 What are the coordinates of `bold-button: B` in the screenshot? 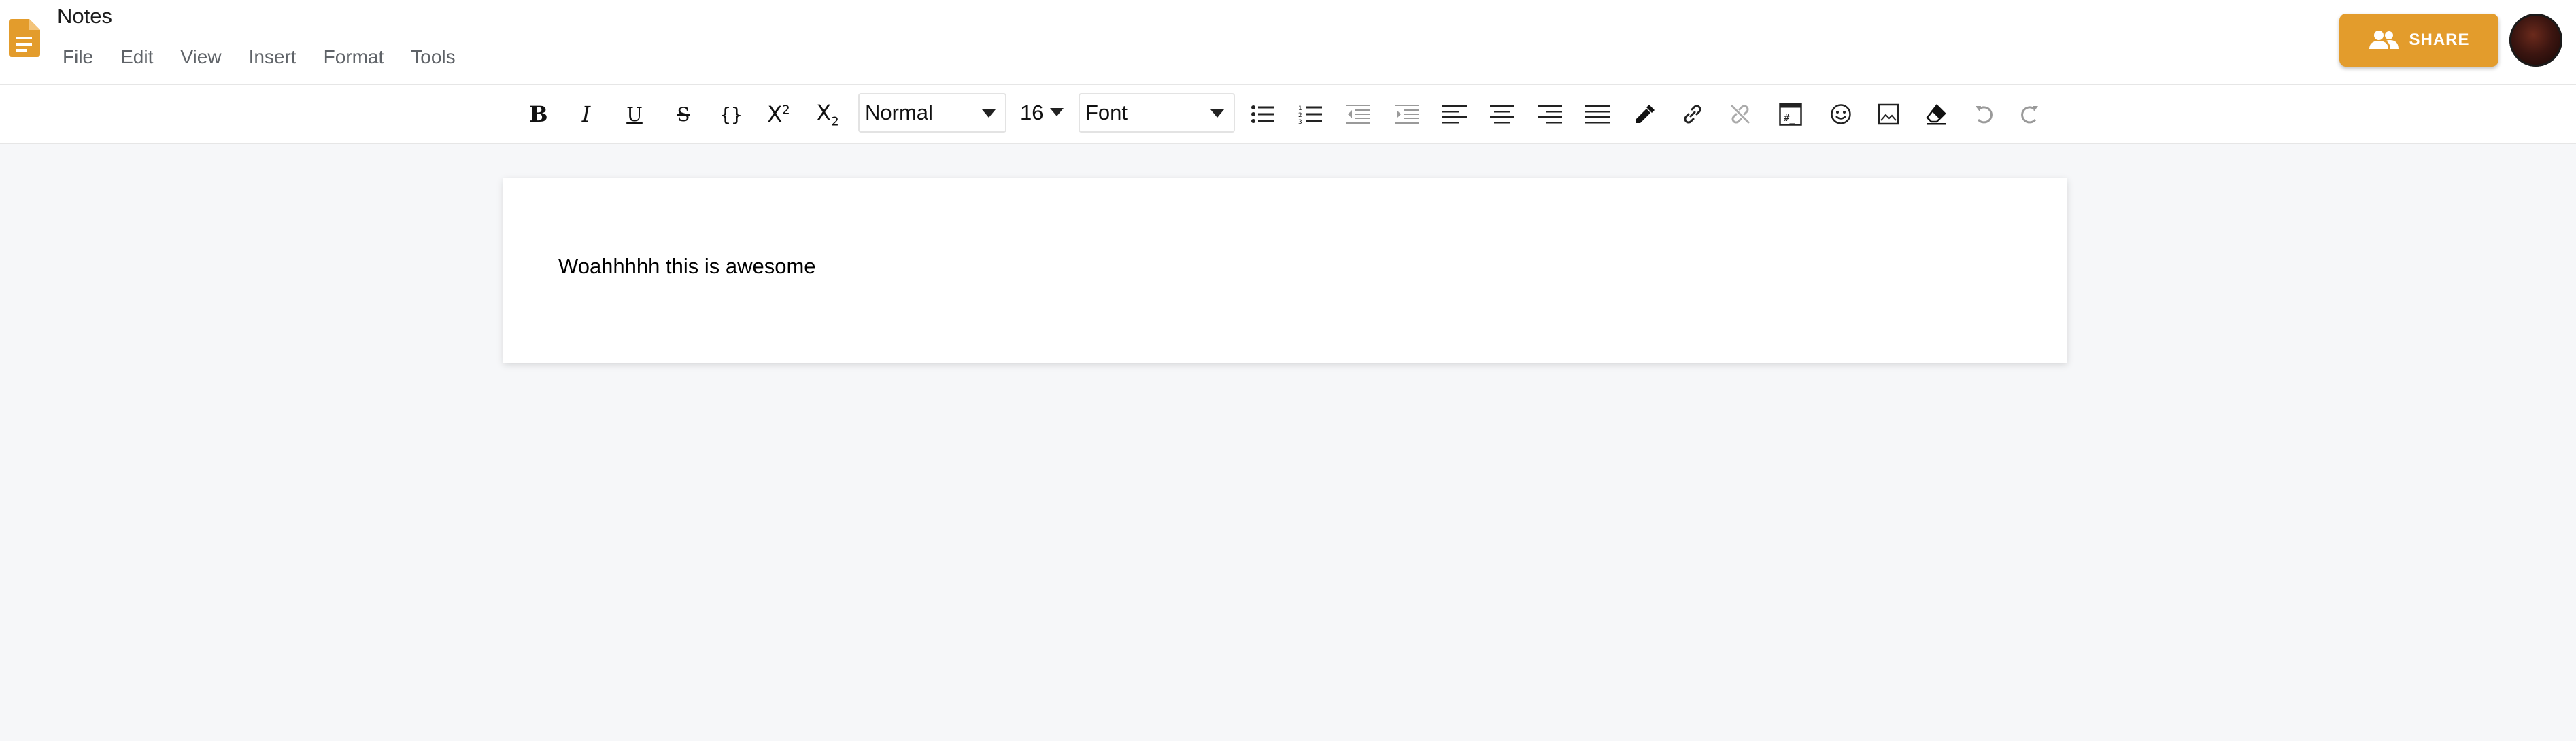 It's located at (538, 114).